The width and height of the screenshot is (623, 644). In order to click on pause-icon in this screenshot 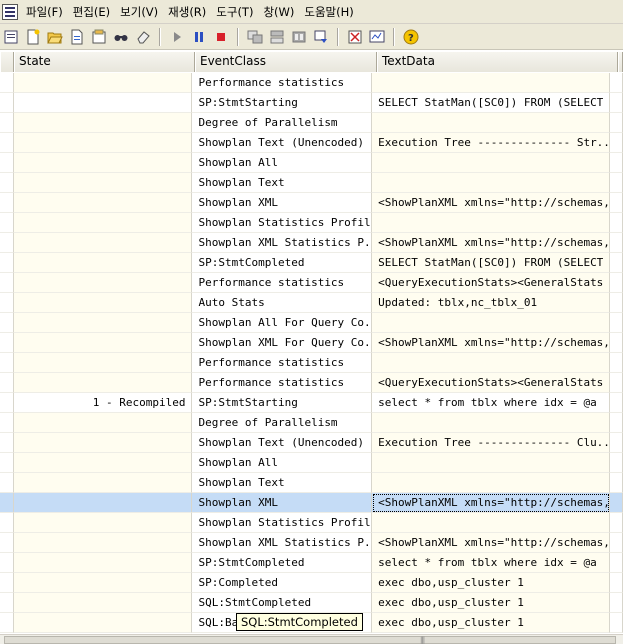, I will do `click(199, 37)`.